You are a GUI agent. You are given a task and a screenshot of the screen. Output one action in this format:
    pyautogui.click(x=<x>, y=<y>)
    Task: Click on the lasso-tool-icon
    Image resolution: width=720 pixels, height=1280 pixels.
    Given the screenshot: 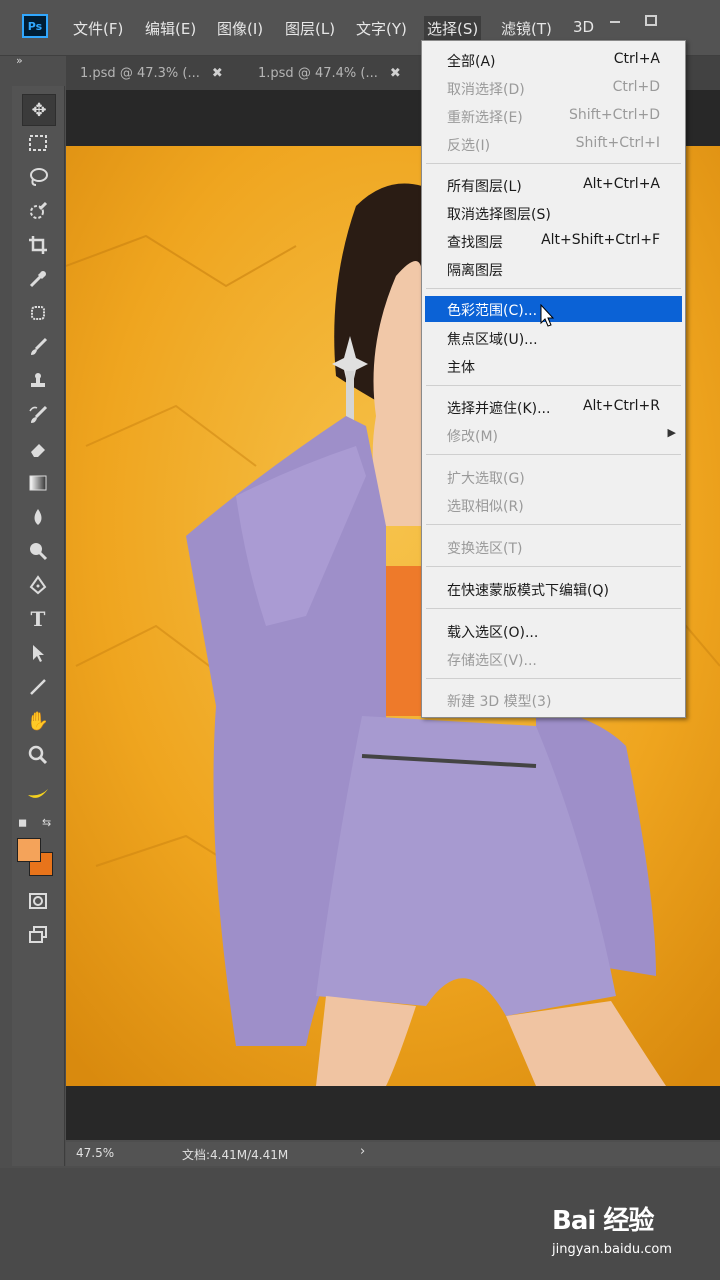 What is the action you would take?
    pyautogui.click(x=38, y=177)
    